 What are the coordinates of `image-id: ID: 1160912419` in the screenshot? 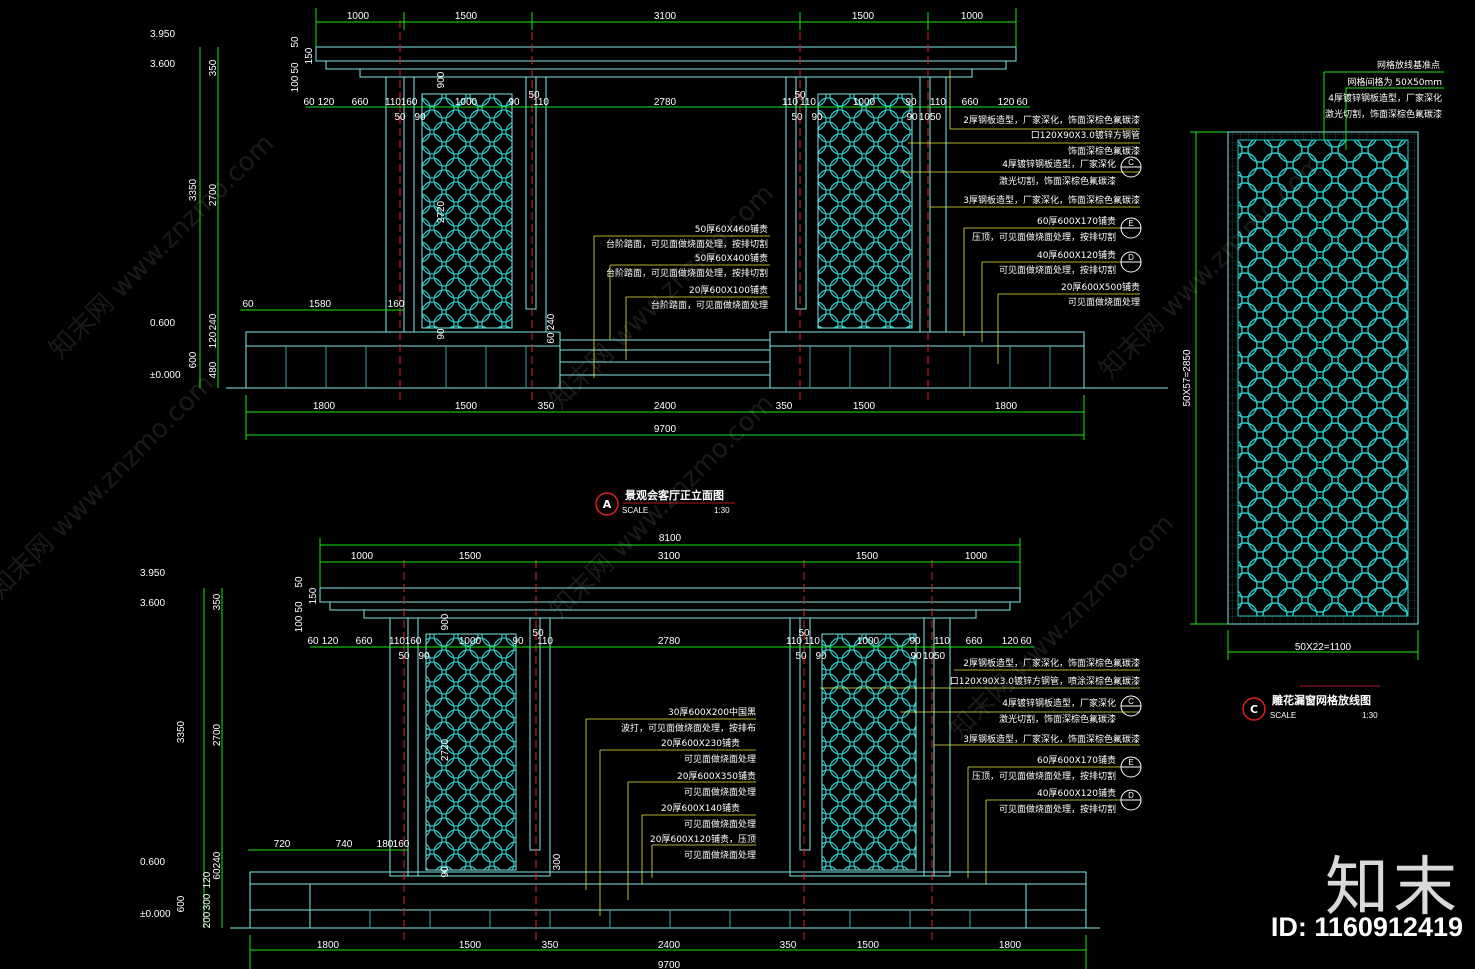 It's located at (1366, 927).